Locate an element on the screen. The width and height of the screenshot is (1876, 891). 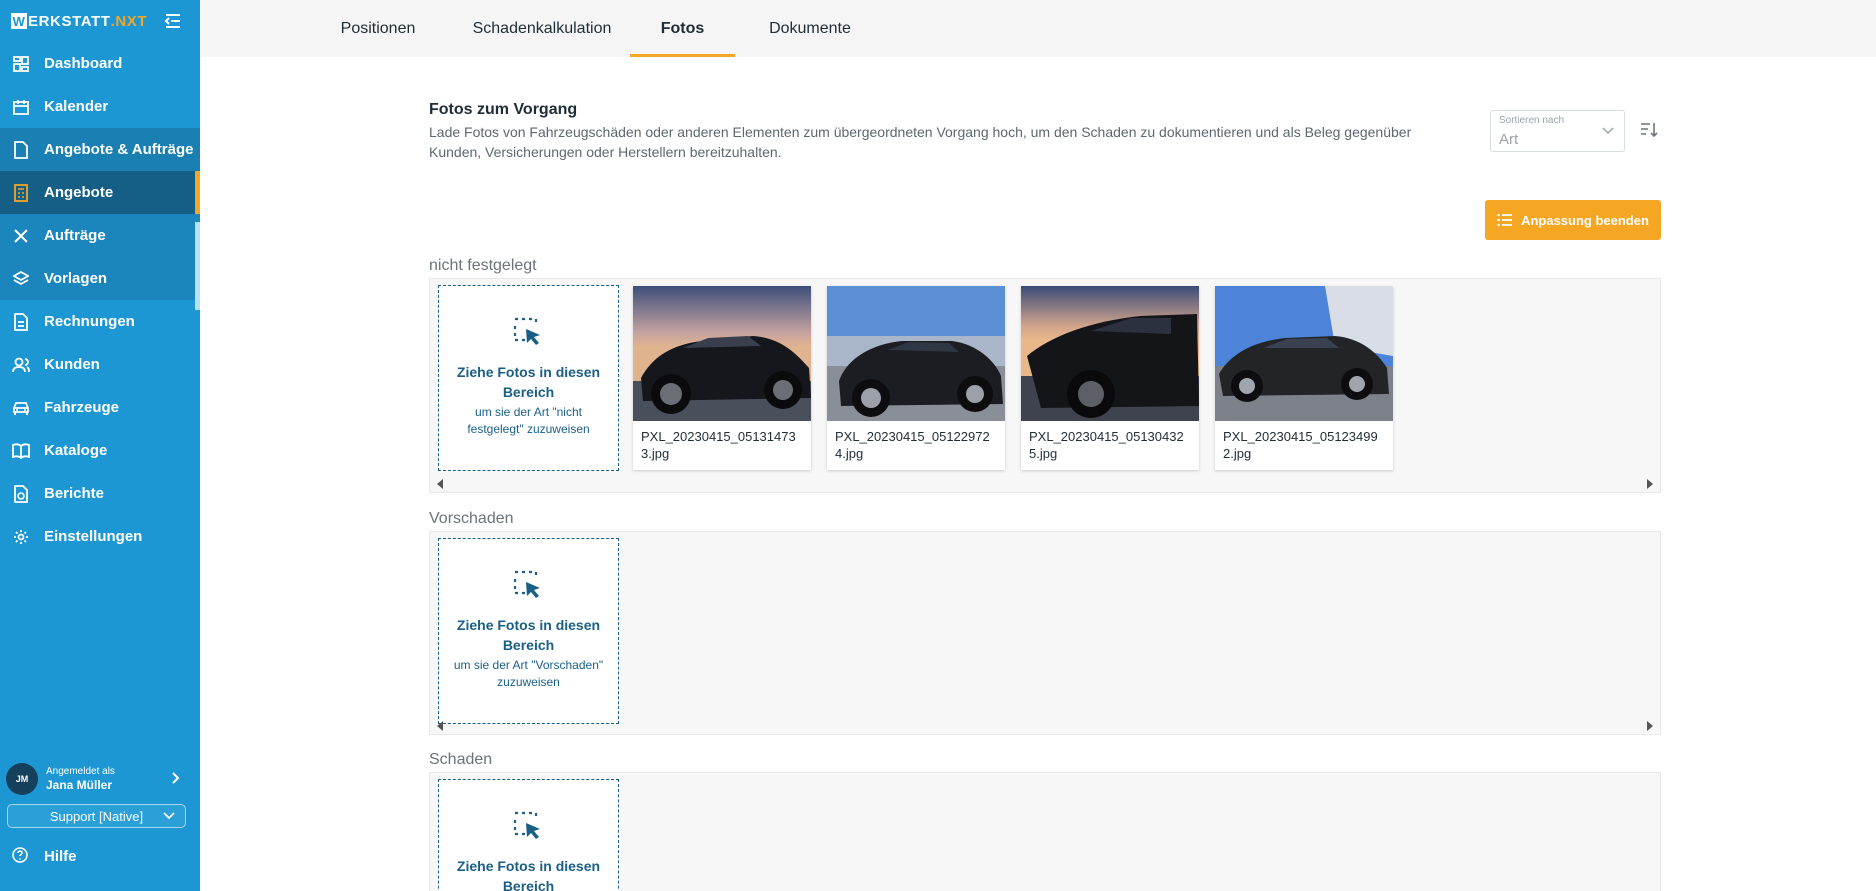
user-profile: JM Angemeldet als Jana Müller is located at coordinates (100, 779).